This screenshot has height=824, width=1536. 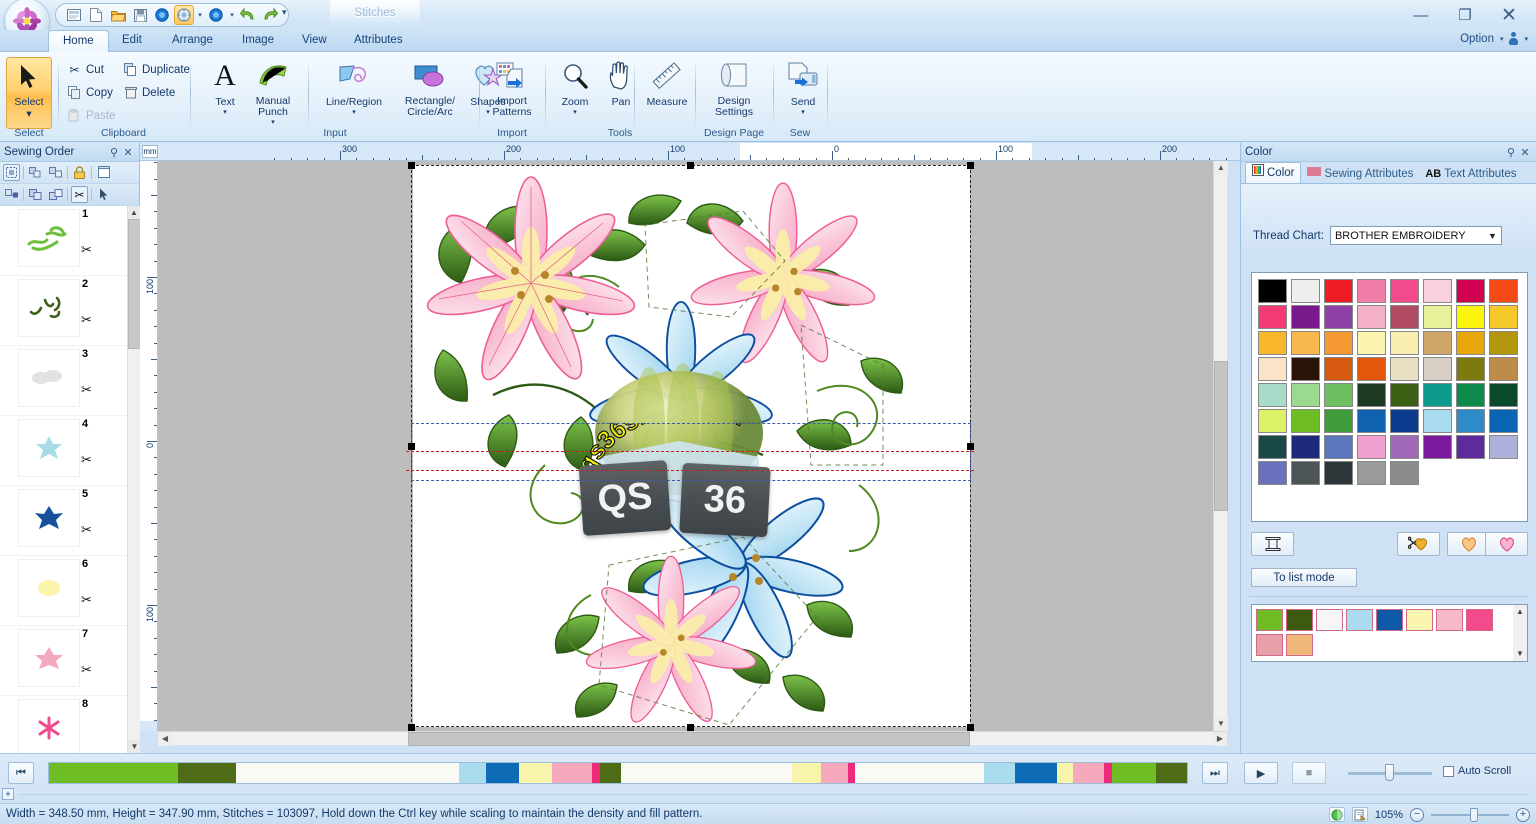 What do you see at coordinates (63, 451) in the screenshot?
I see `list-item: 4 ✂` at bounding box center [63, 451].